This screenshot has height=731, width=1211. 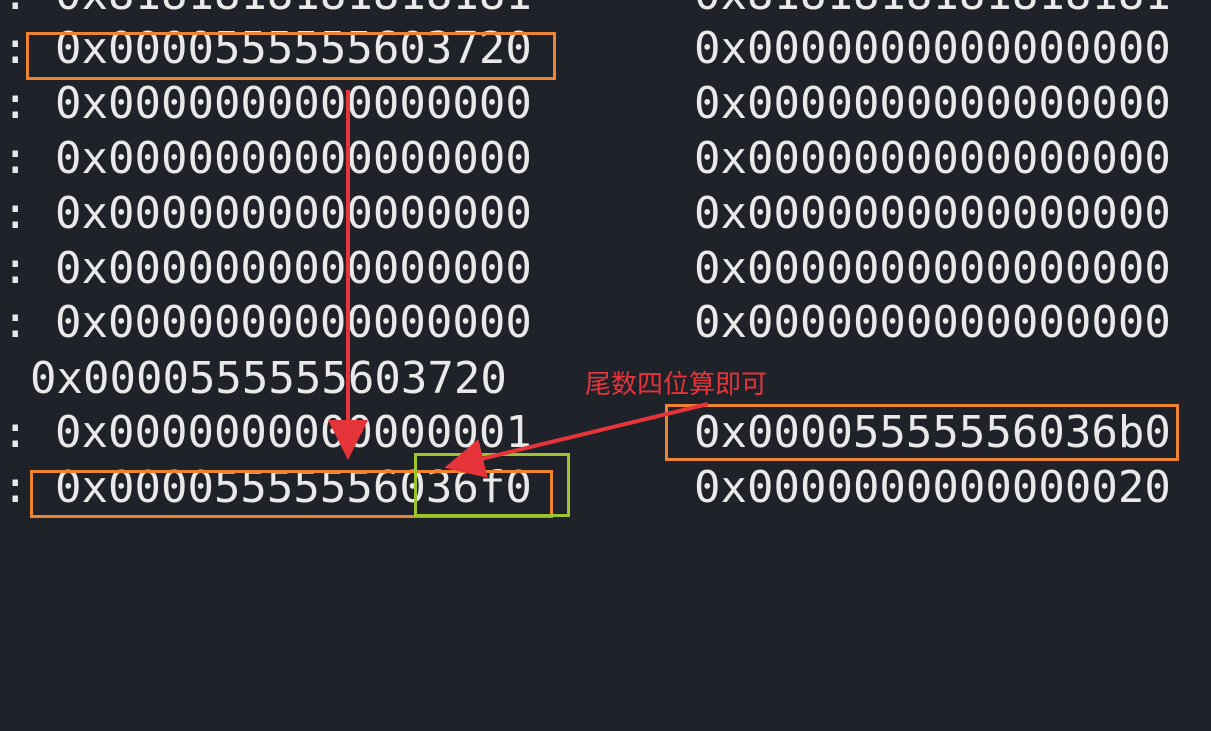 I want to click on left-arrow, so click(x=576, y=440).